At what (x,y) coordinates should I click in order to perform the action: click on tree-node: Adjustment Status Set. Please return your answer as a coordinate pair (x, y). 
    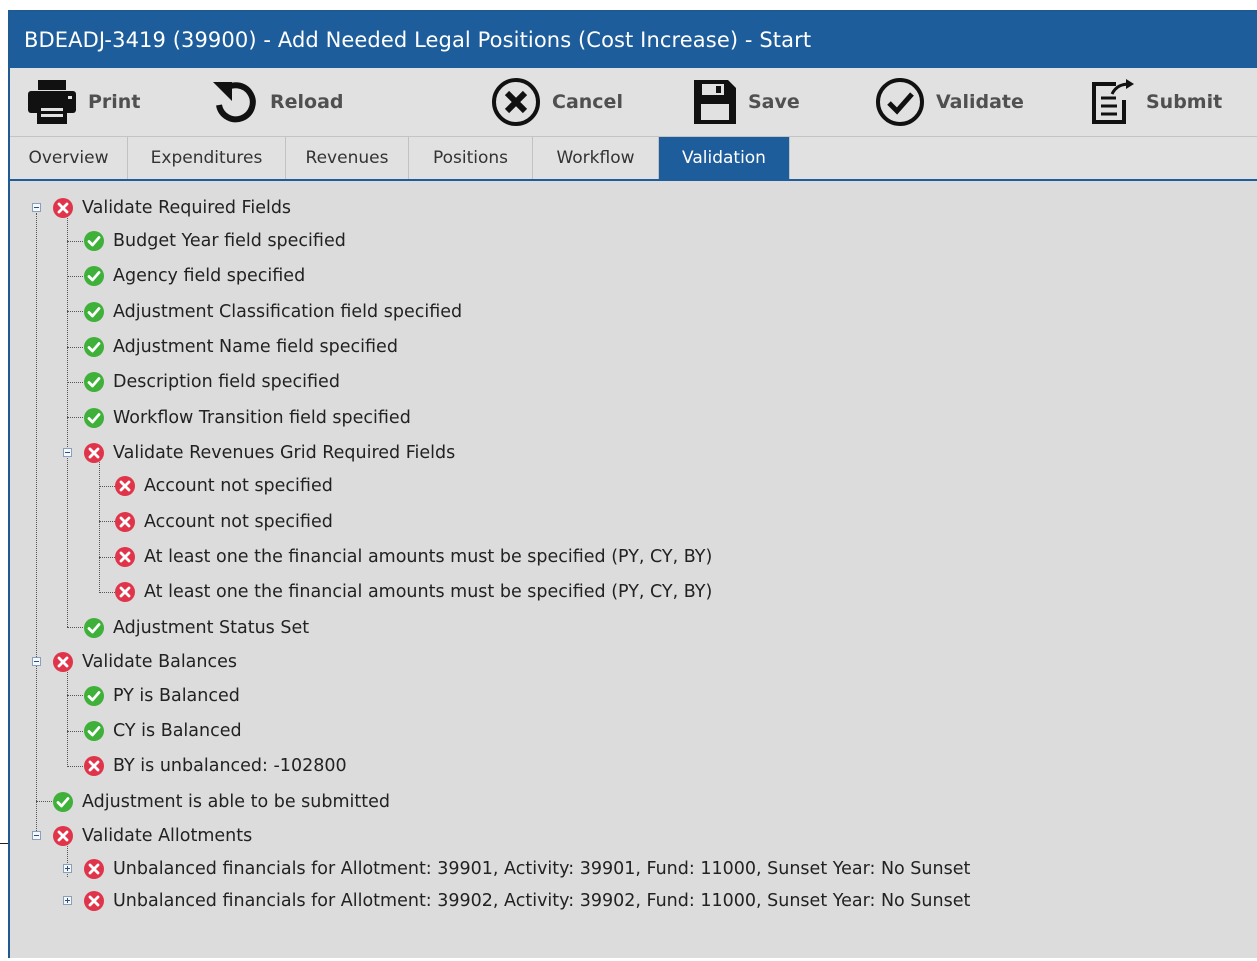
    Looking at the image, I should click on (196, 628).